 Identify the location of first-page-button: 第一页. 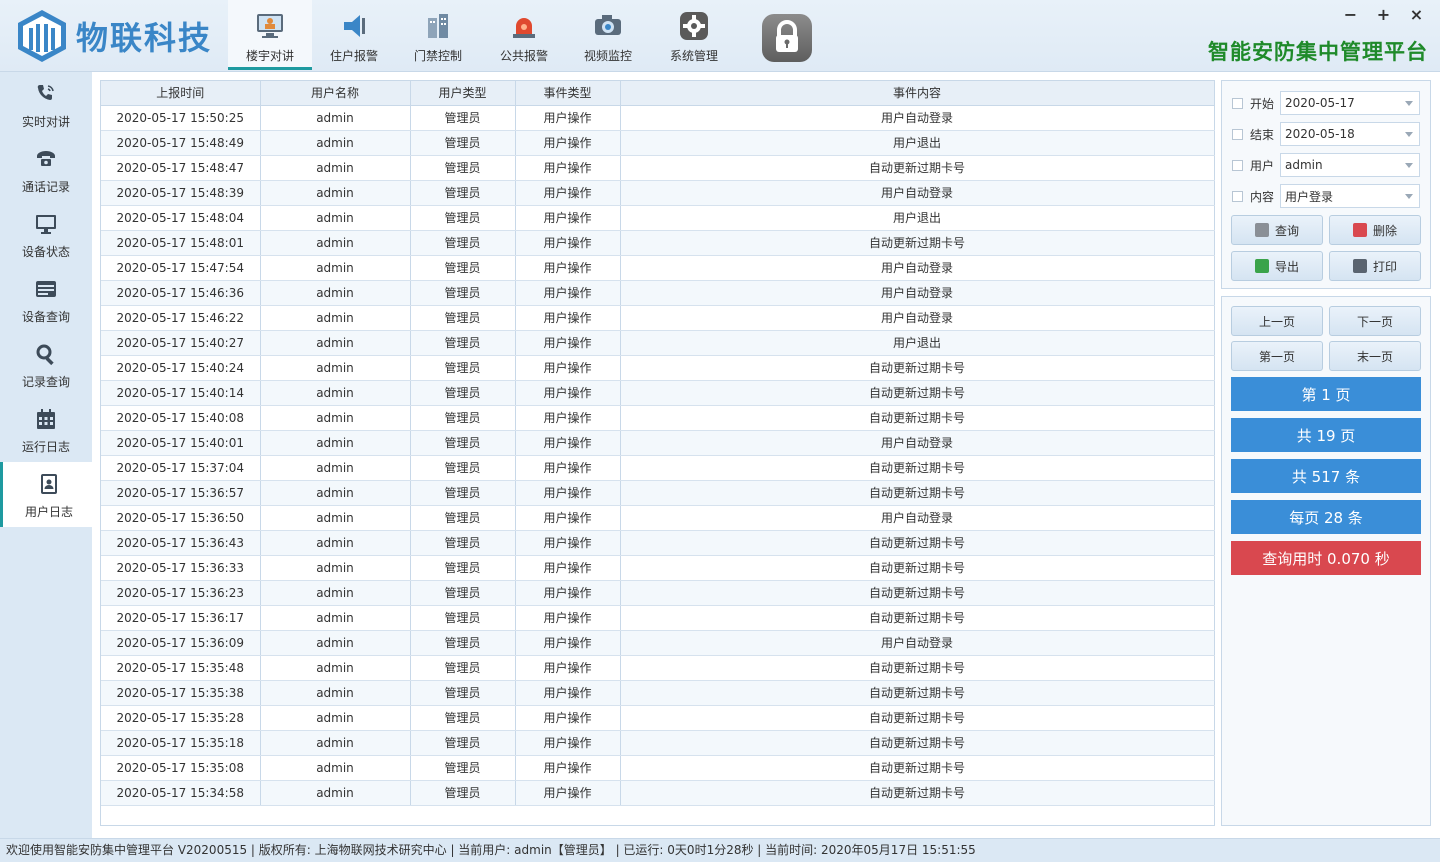
(1277, 356).